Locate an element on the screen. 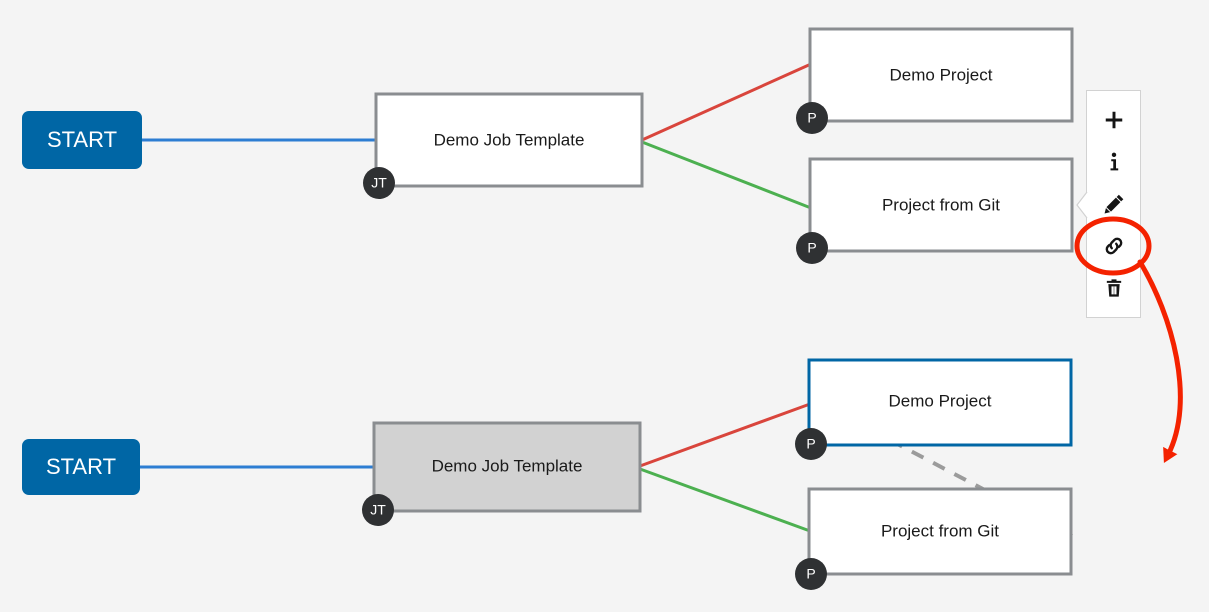 This screenshot has width=1209, height=612. node-action-toolbar is located at coordinates (1113, 204).